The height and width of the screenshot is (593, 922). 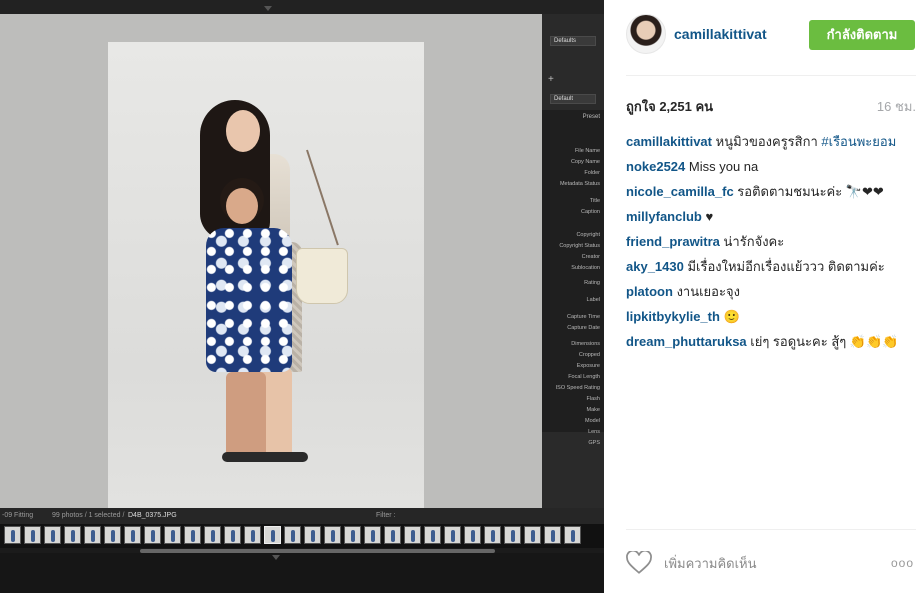 What do you see at coordinates (771, 316) in the screenshot?
I see `comment: lipkitbykylie_th 🙂` at bounding box center [771, 316].